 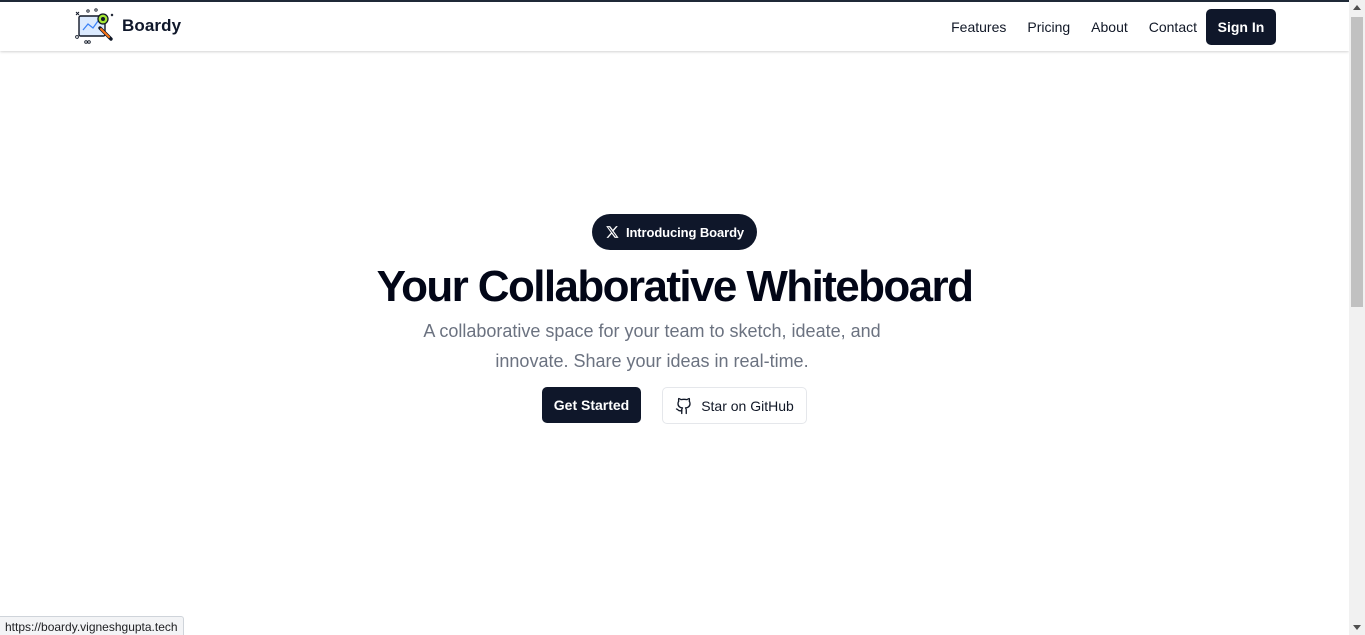 I want to click on nav-link-about: About, so click(x=1109, y=27).